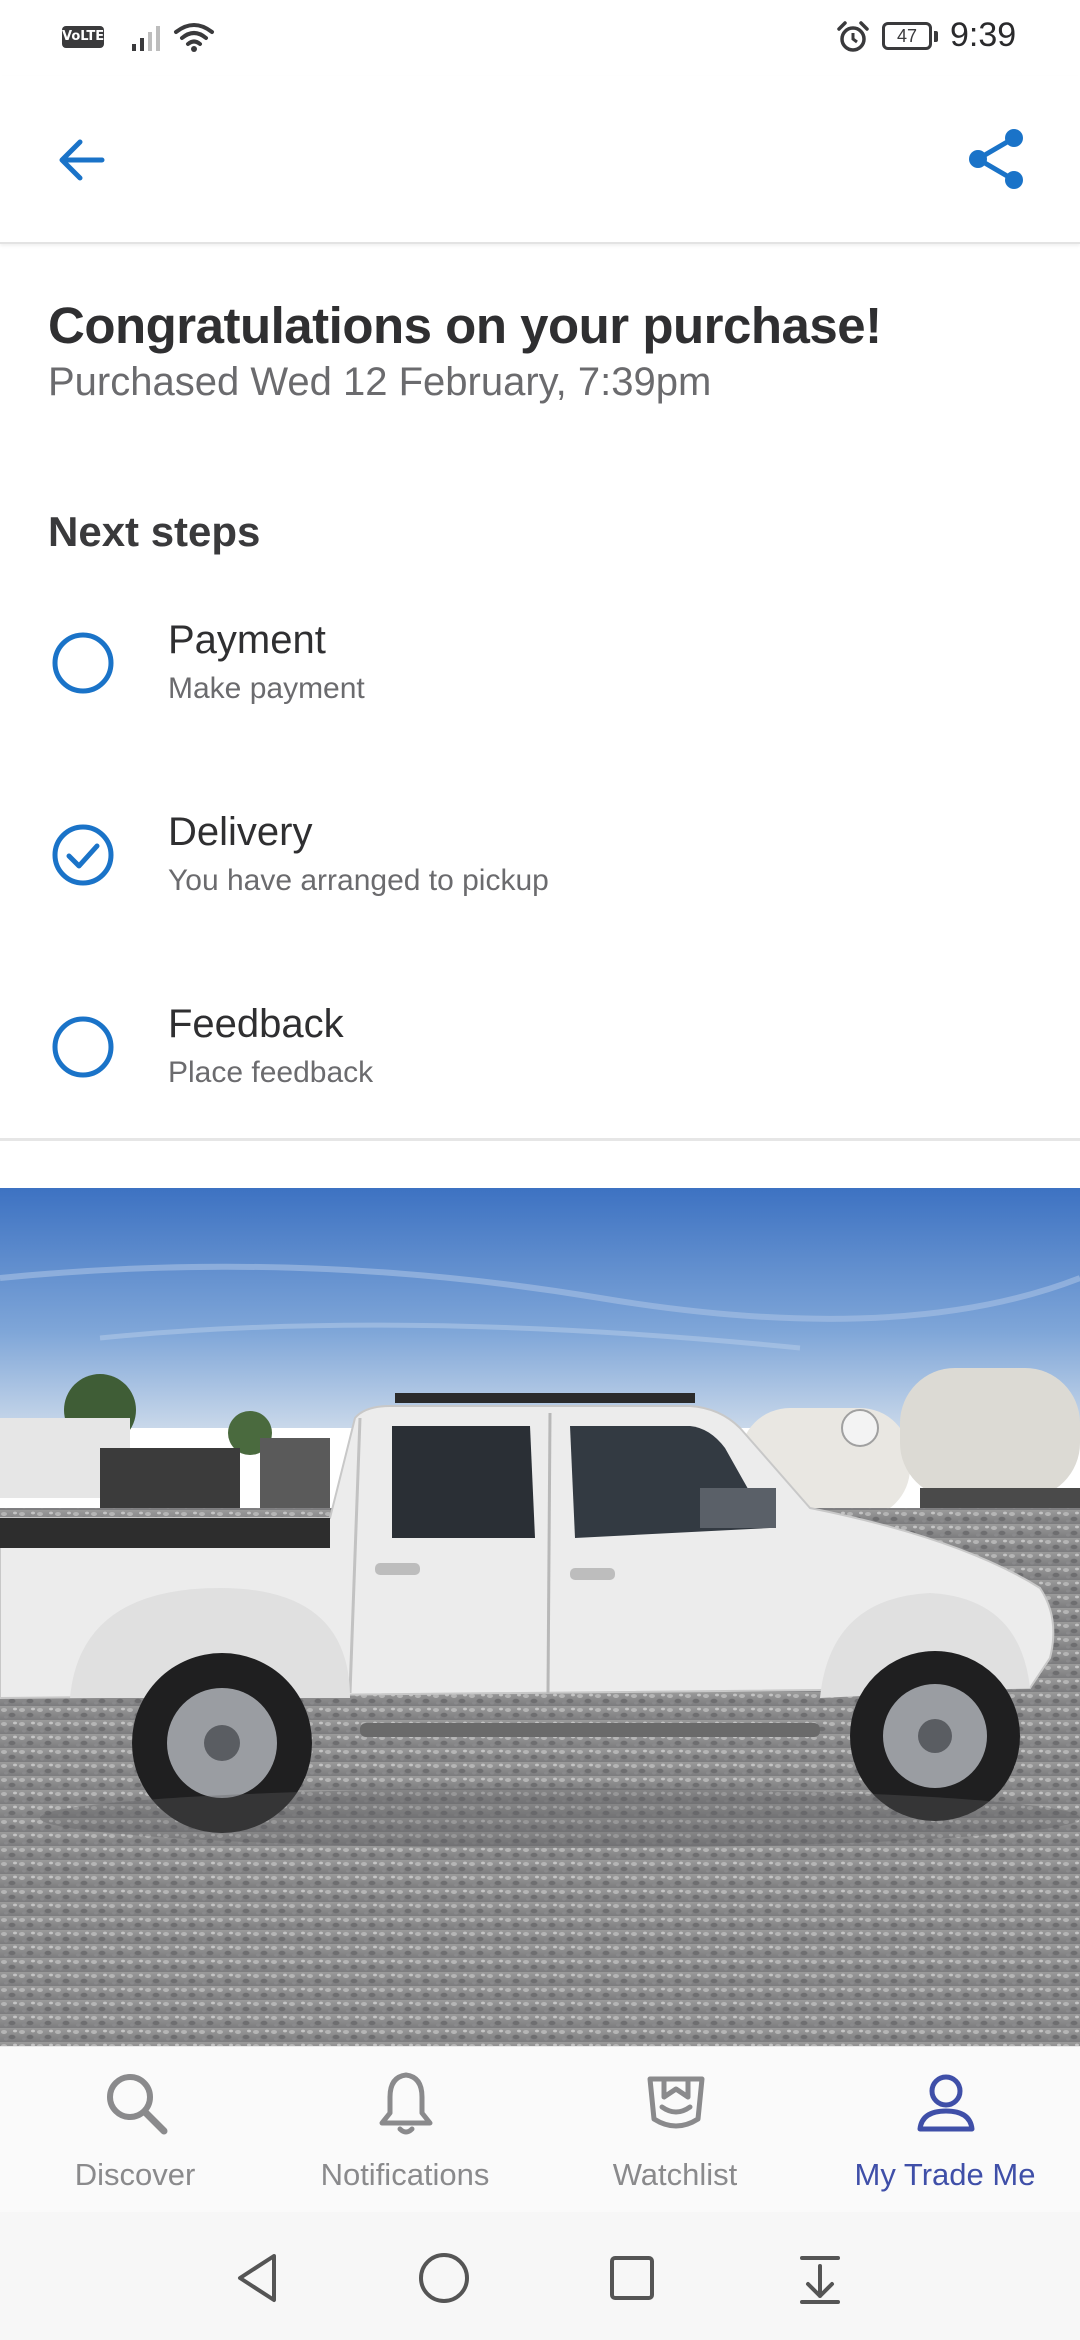 This screenshot has width=1080, height=2340. Describe the element at coordinates (83, 37) in the screenshot. I see `volte-badge: VoLTE` at that location.